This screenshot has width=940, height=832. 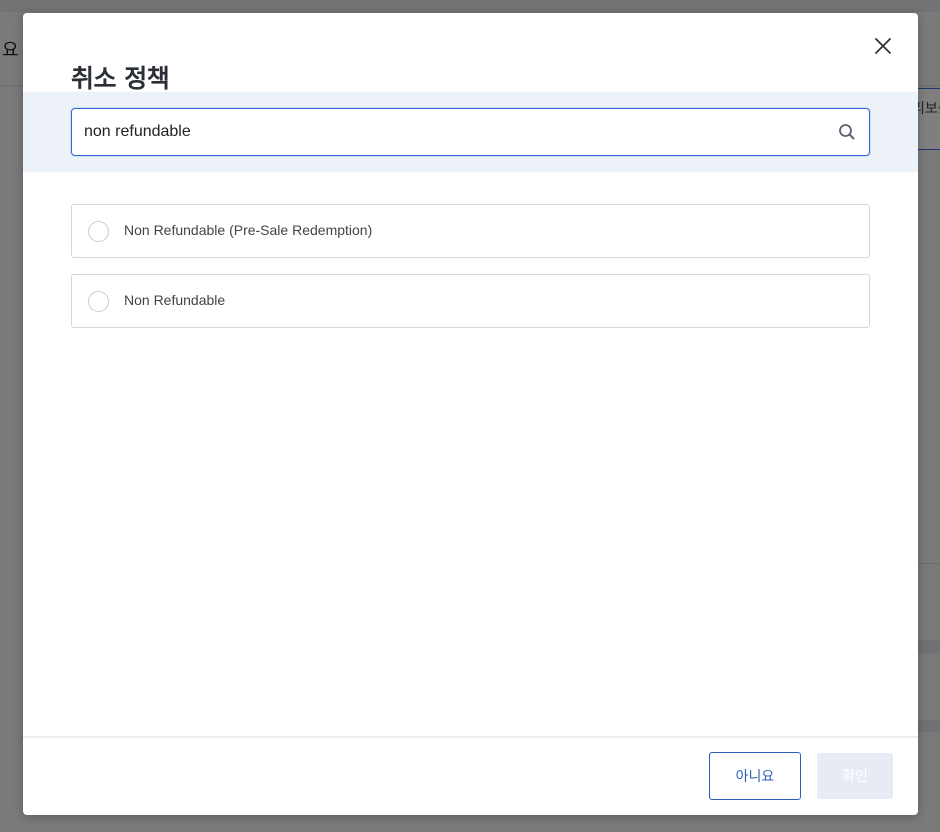 I want to click on confirm-button: 확인, so click(x=855, y=776).